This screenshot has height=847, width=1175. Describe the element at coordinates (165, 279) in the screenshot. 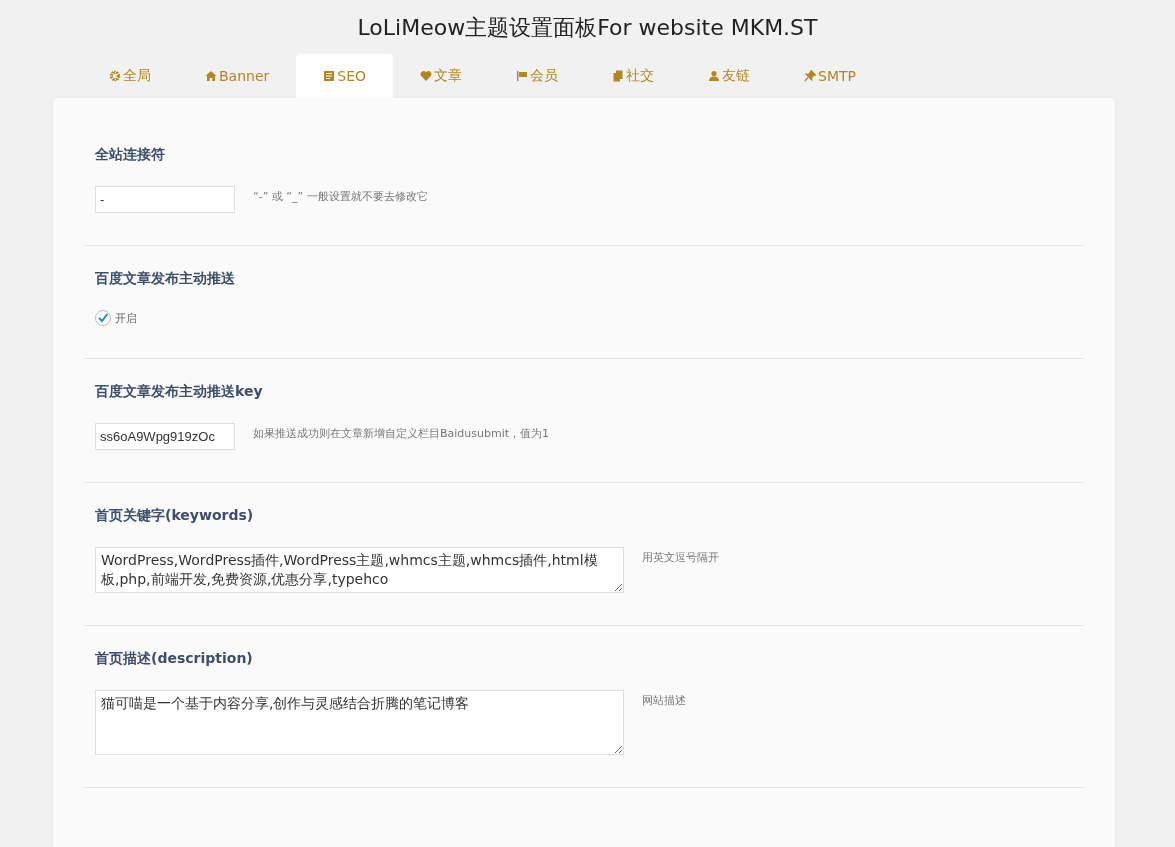

I see `section-heading: 百度文章发布主动推送` at that location.